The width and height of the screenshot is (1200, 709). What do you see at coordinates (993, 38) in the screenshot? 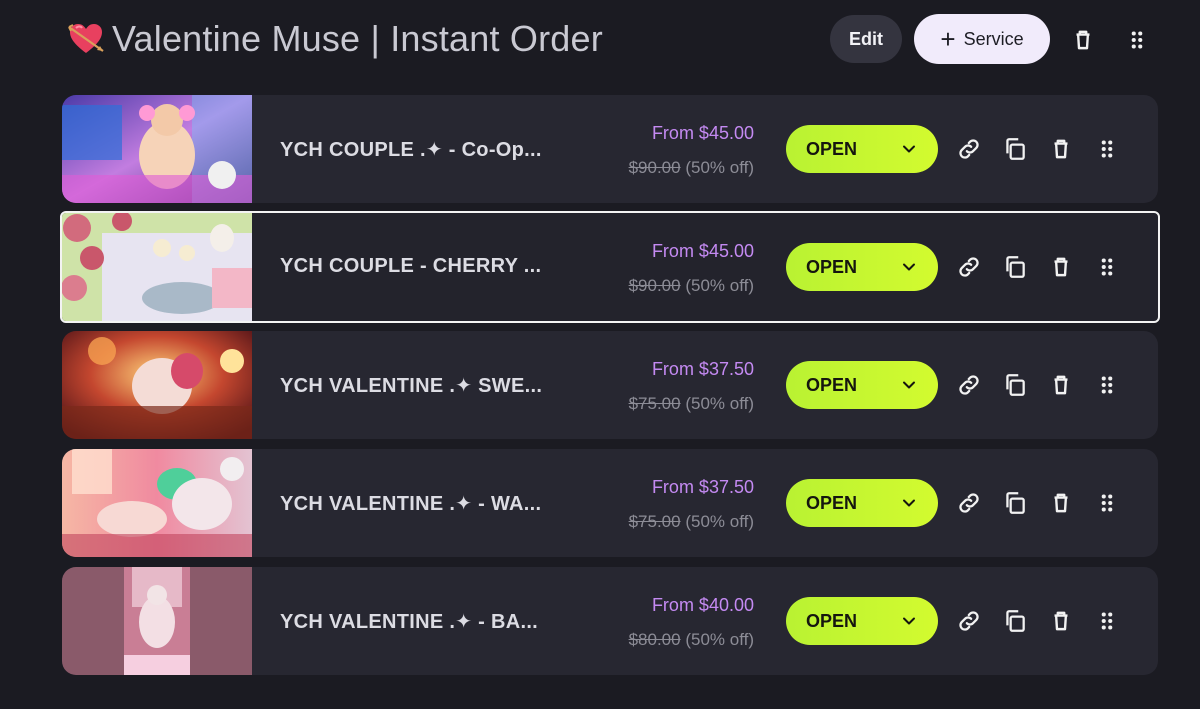
I see `add-service-label: Service` at bounding box center [993, 38].